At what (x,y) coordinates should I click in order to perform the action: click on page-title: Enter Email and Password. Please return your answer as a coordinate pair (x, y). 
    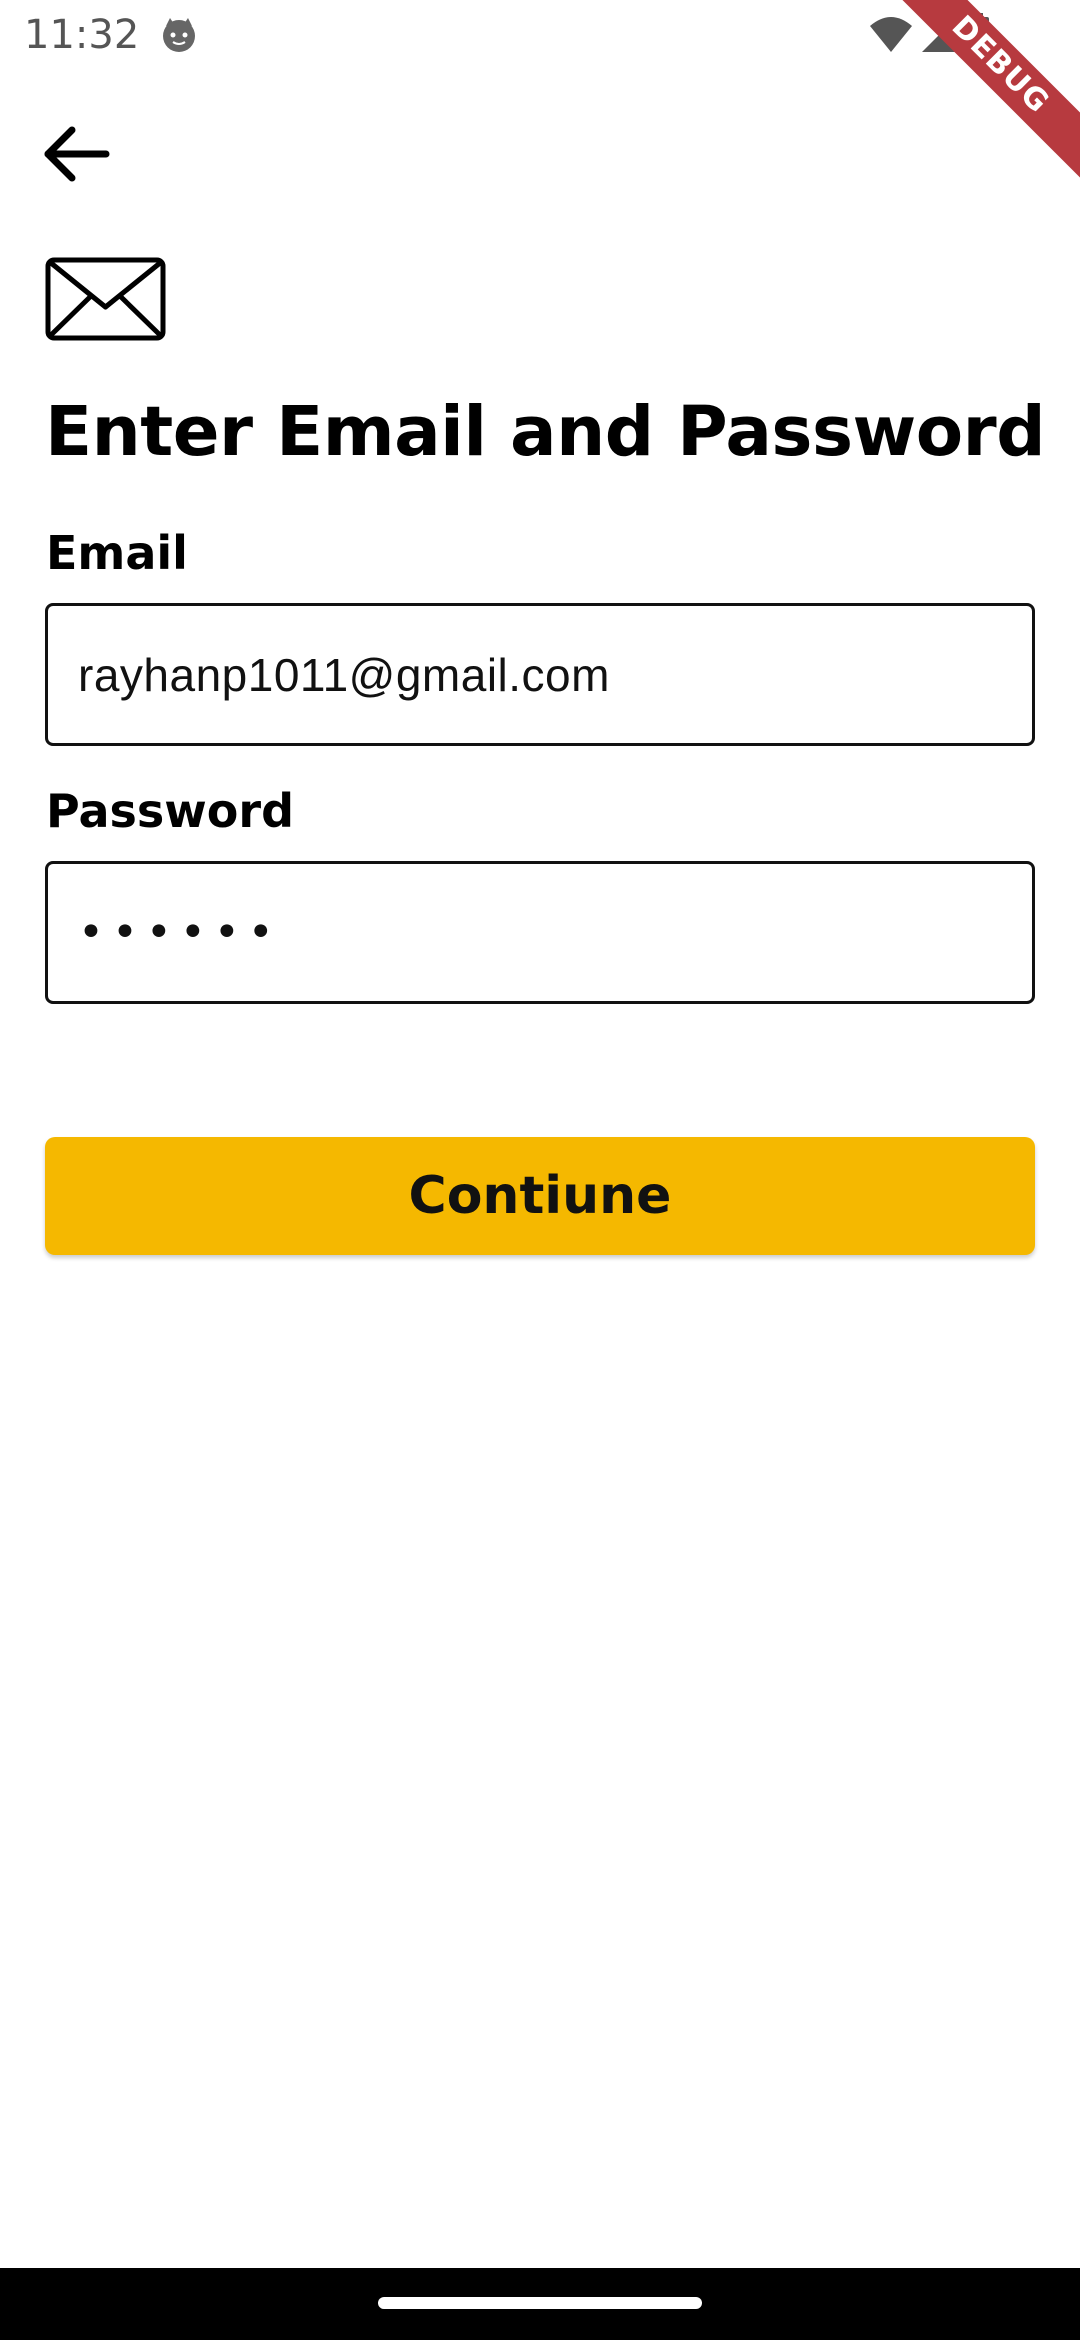
    Looking at the image, I should click on (545, 432).